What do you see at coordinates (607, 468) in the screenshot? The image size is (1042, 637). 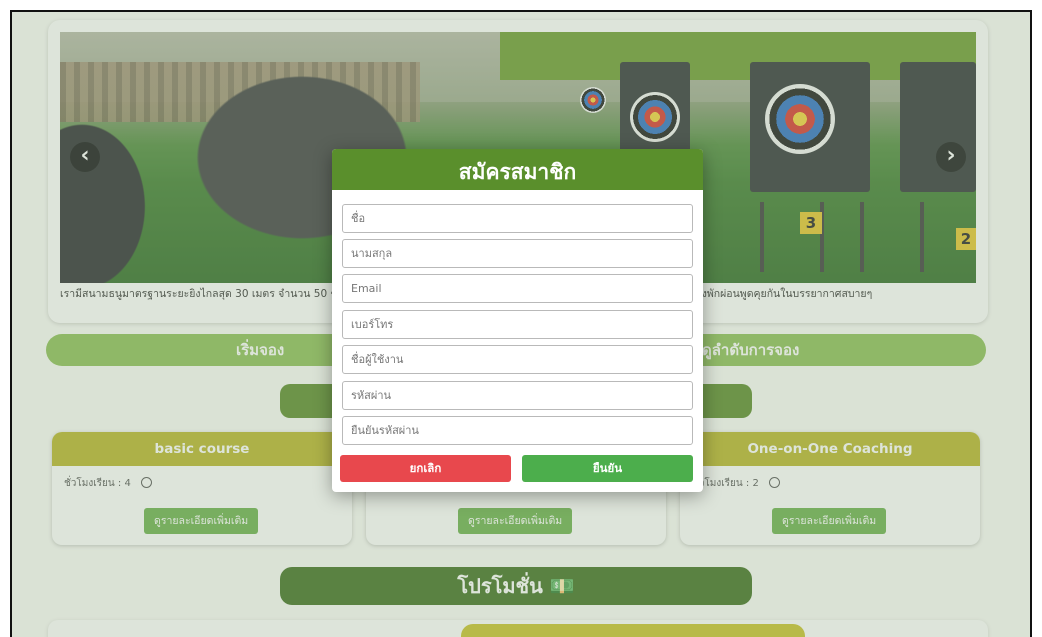 I see `confirm-button: ยืนยัน` at bounding box center [607, 468].